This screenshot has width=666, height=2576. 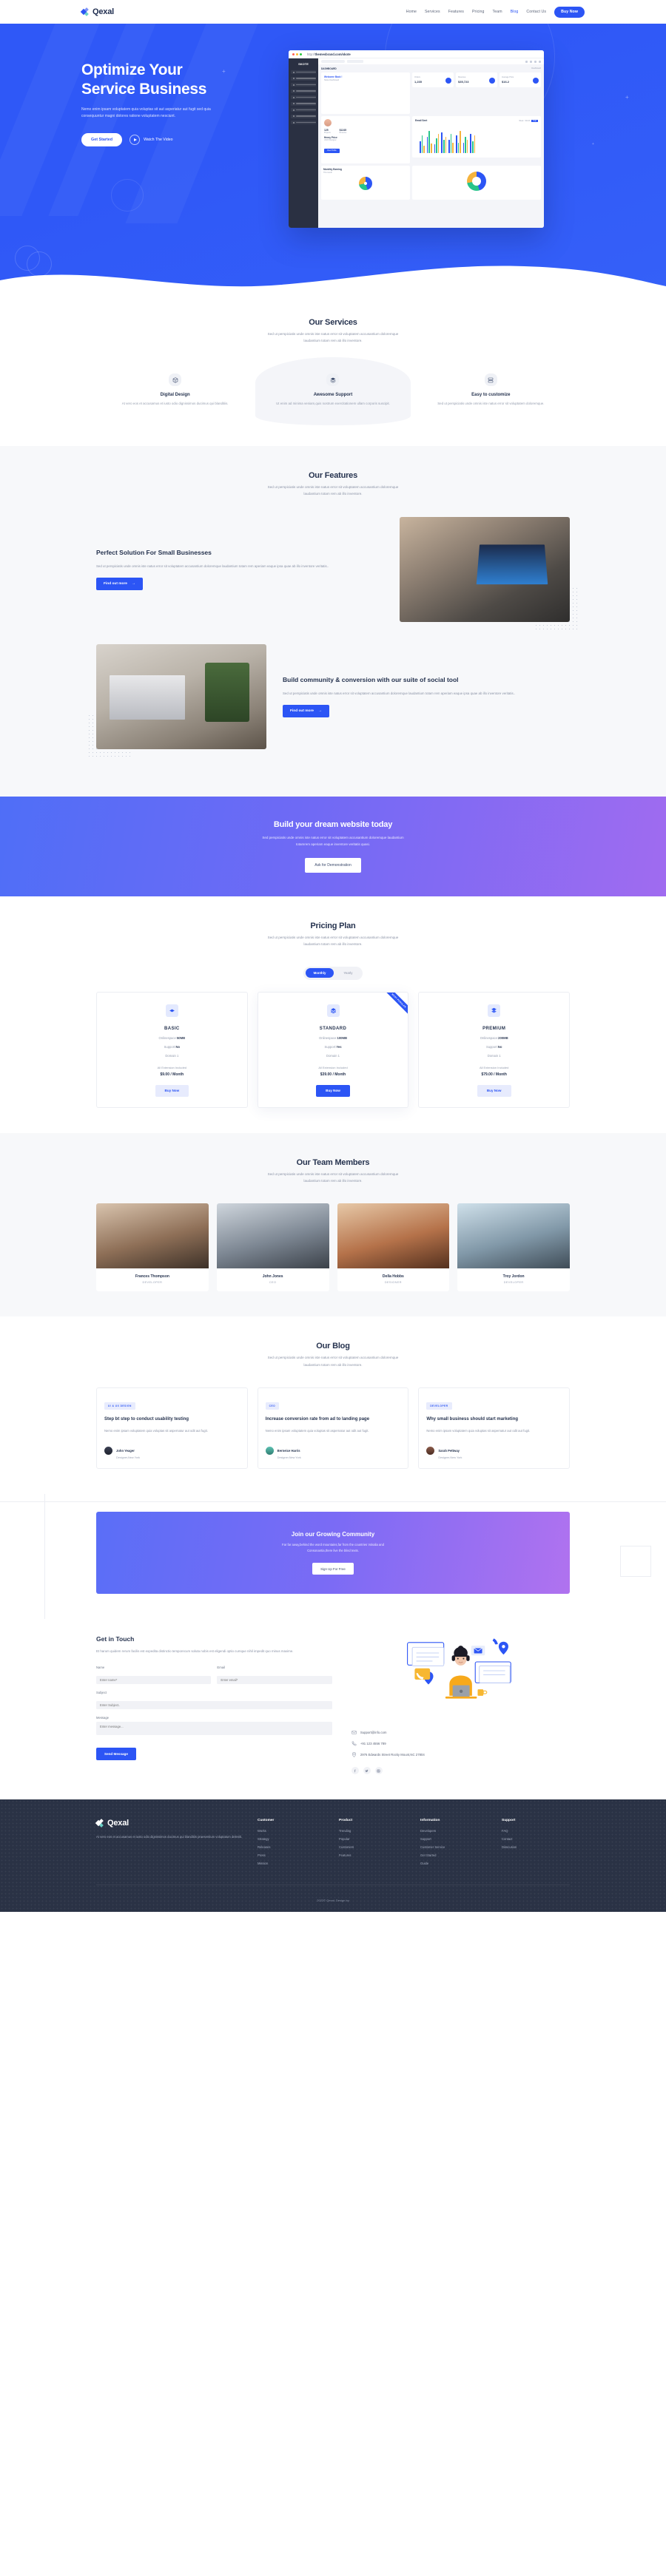 What do you see at coordinates (378, 1771) in the screenshot?
I see `instagram-icon` at bounding box center [378, 1771].